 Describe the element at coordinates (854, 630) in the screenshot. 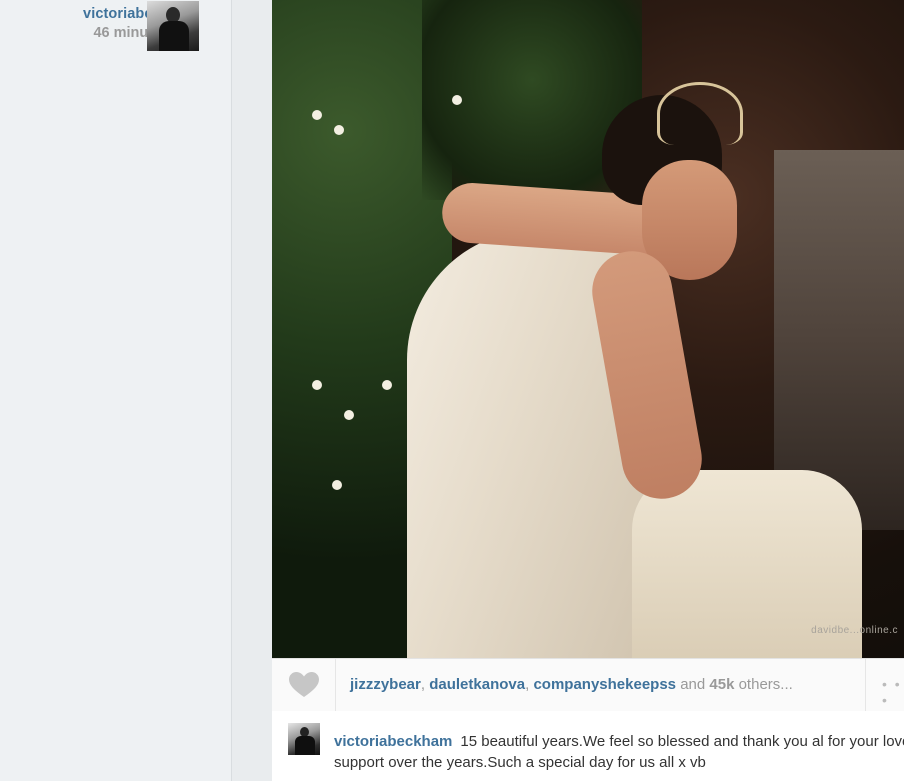

I see `photo-watermark: davidbe...online.c` at that location.